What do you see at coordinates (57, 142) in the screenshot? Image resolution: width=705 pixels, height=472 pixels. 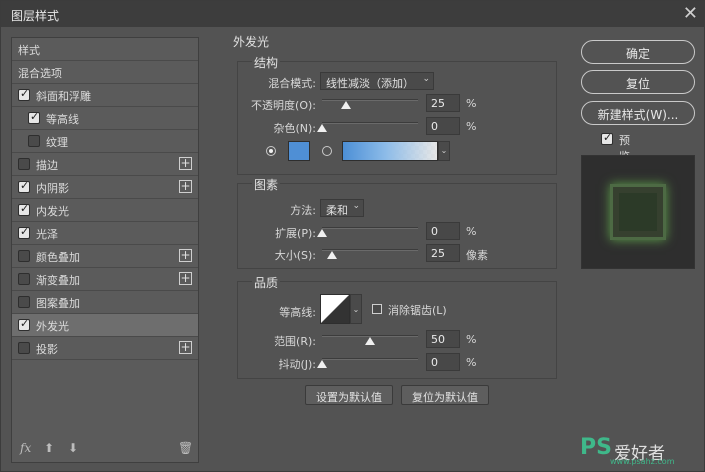 I see `style-item-label: 纹理` at bounding box center [57, 142].